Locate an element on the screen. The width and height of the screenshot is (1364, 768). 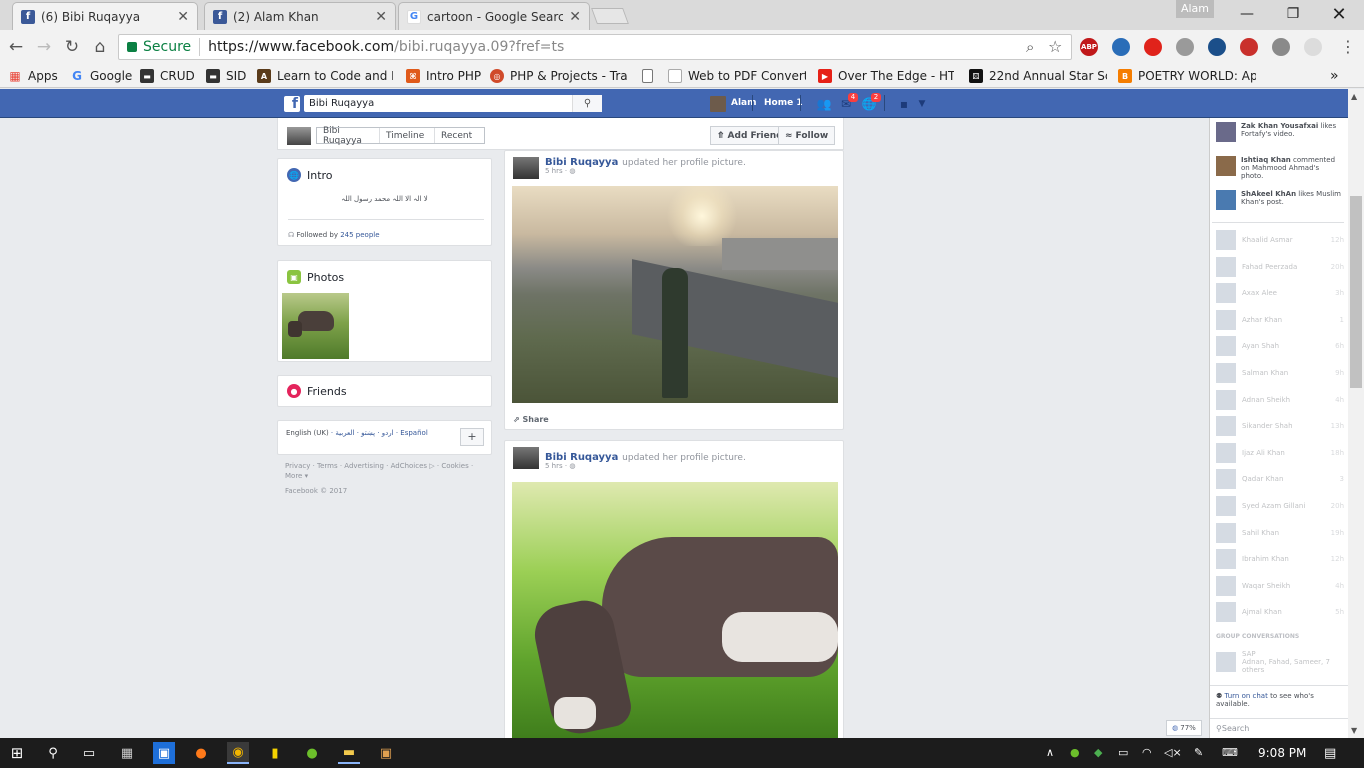
adblock-icon: ABP is located at coordinates (1089, 47).